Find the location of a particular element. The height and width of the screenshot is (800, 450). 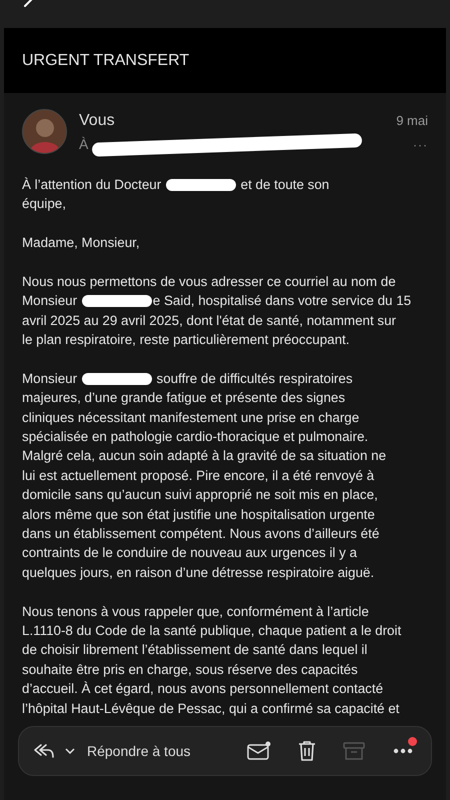

mark-unread-icon is located at coordinates (259, 751).